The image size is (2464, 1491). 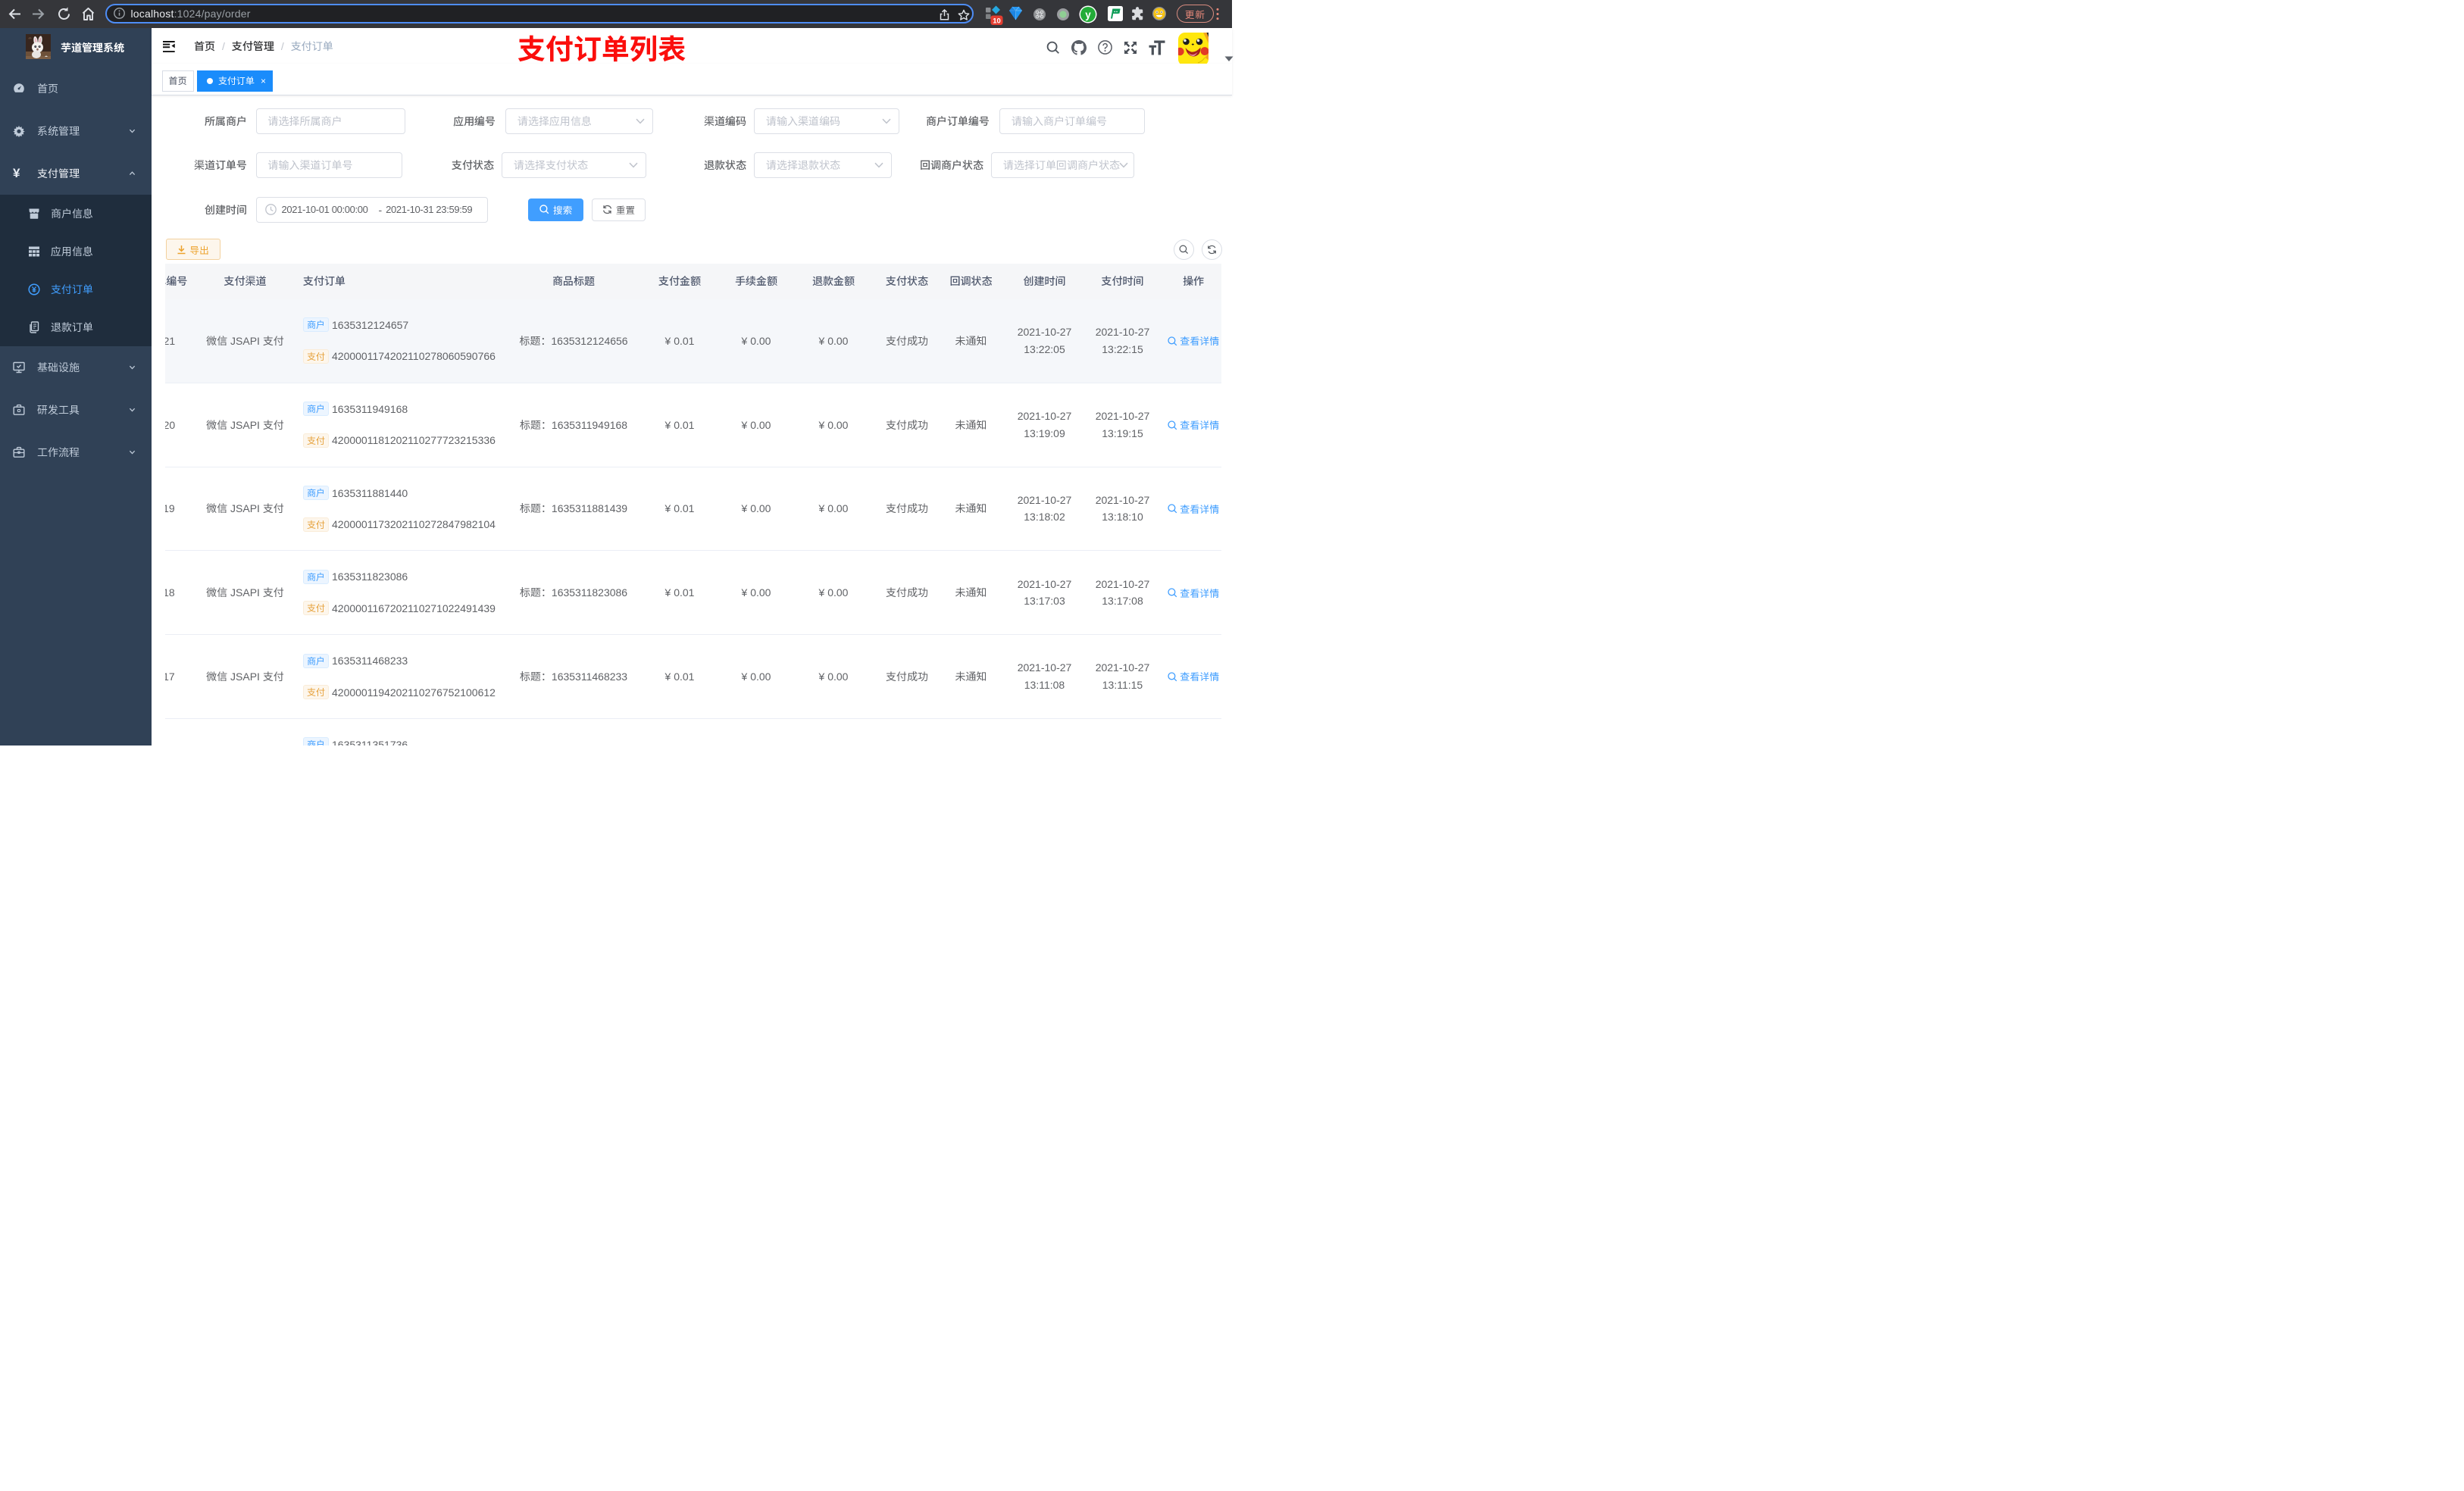 What do you see at coordinates (997, 21) in the screenshot?
I see `svg-text: 10` at bounding box center [997, 21].